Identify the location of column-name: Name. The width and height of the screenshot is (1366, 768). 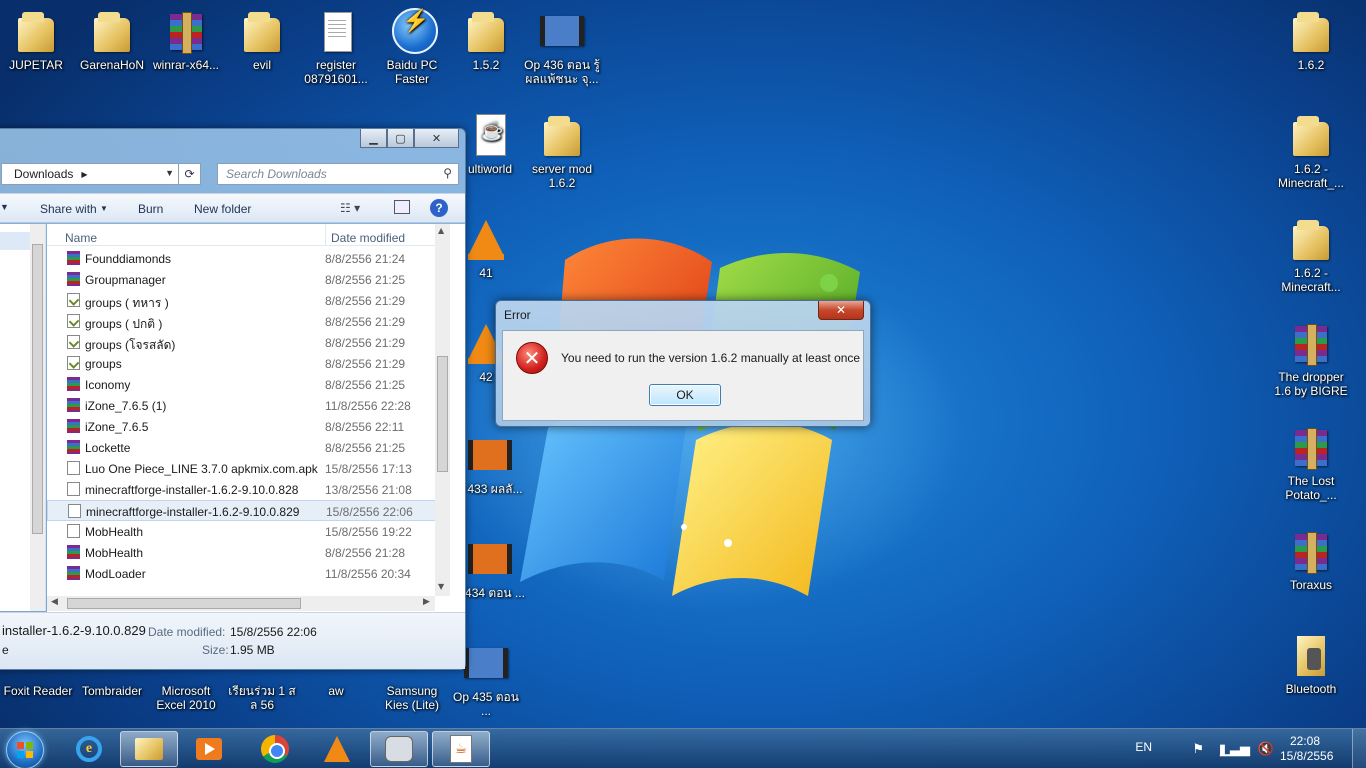
(81, 238).